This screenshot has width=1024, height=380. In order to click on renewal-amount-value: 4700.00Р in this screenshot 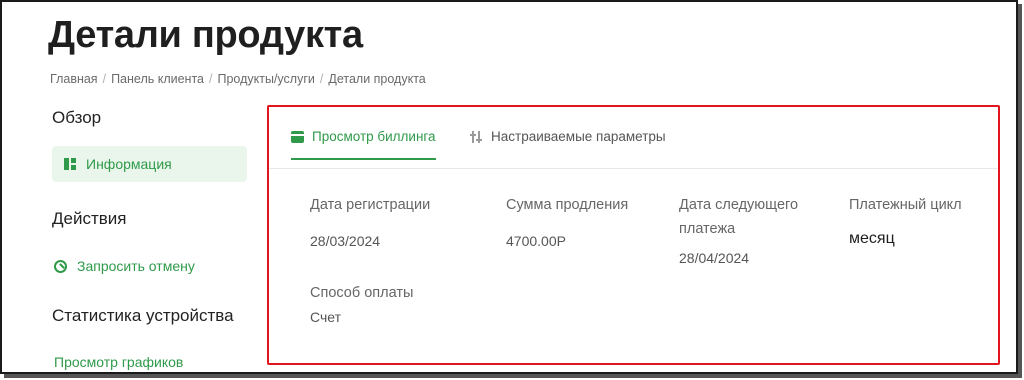, I will do `click(536, 241)`.